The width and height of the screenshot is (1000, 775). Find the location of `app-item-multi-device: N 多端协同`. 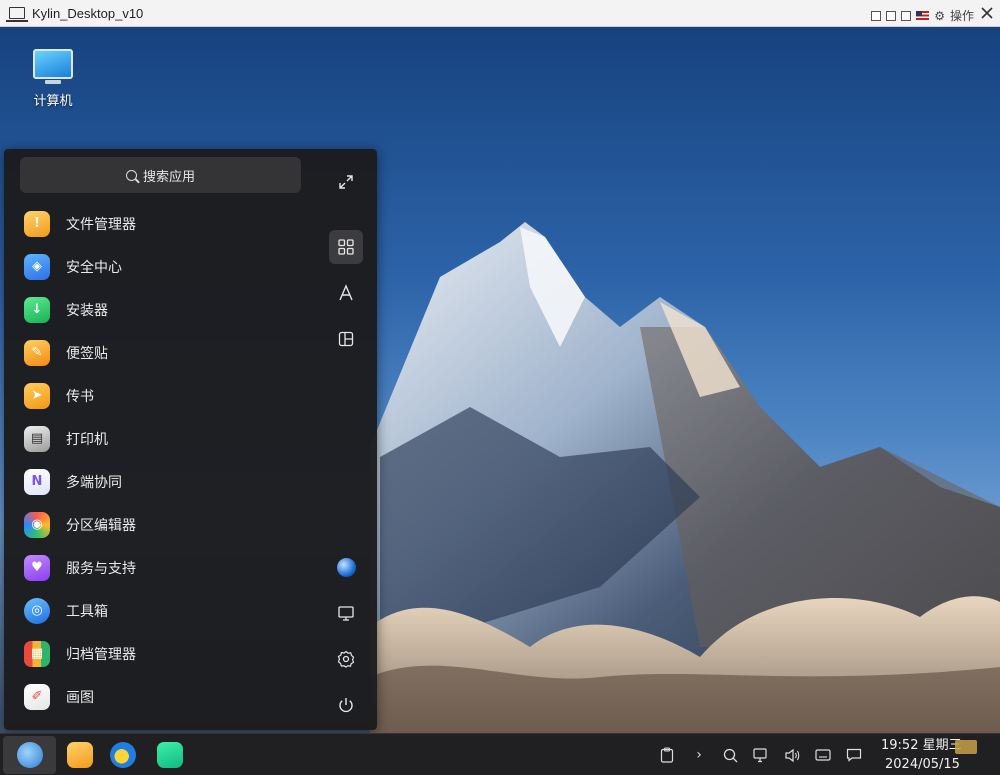

app-item-multi-device: N 多端协同 is located at coordinates (165, 481).